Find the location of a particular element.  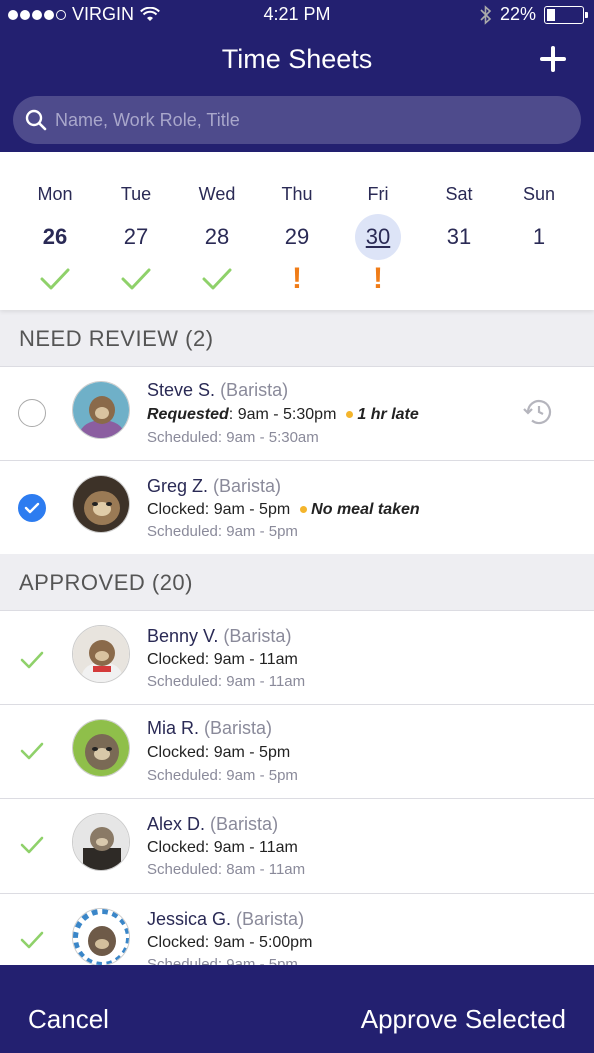

day-name: Tue is located at coordinates (136, 194).